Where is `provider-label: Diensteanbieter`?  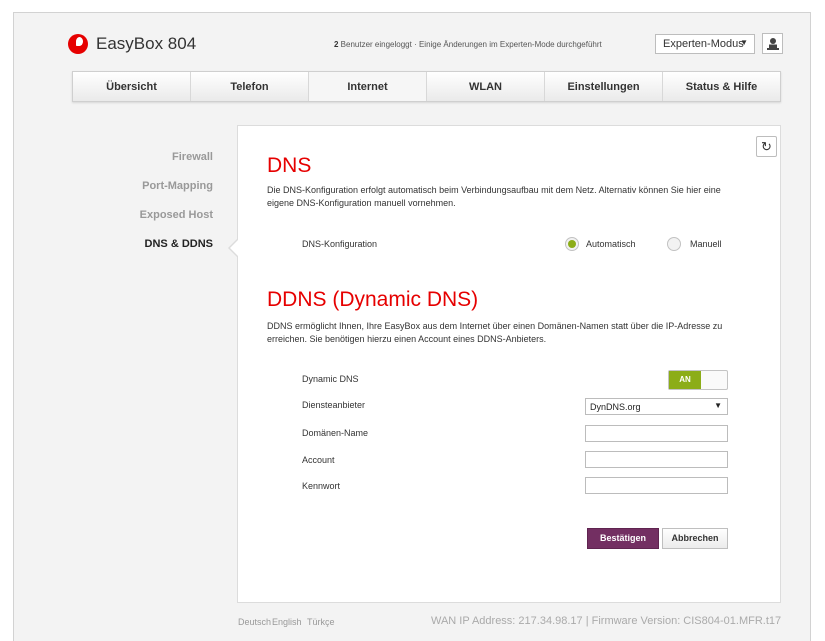 provider-label: Diensteanbieter is located at coordinates (334, 405).